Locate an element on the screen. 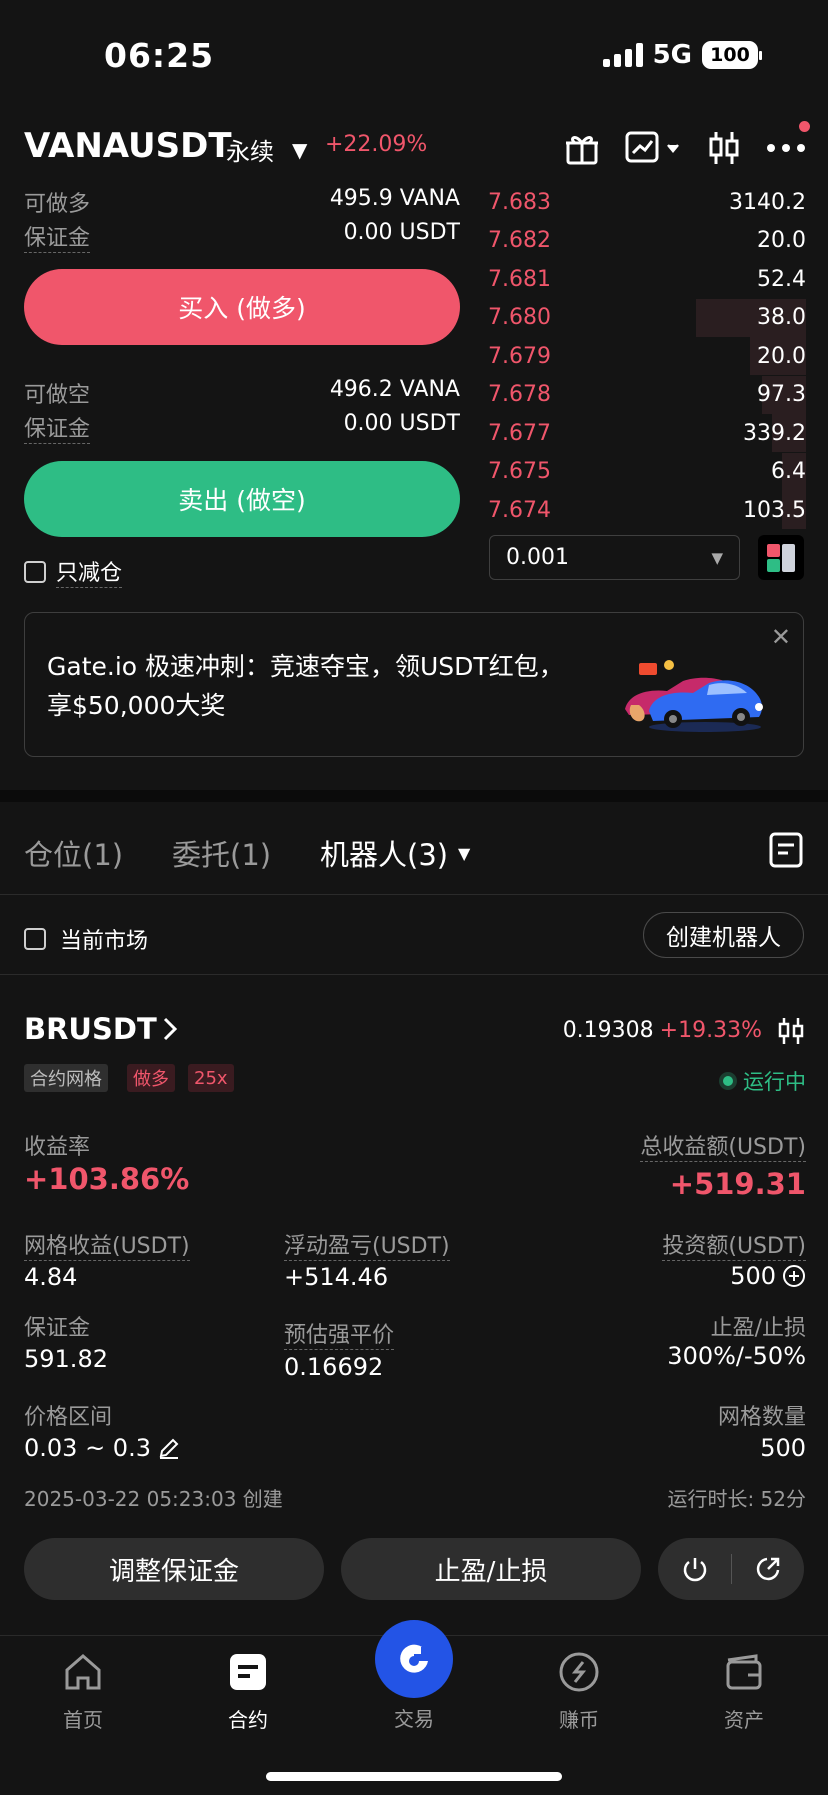  ask-price: 7.680 is located at coordinates (519, 317).